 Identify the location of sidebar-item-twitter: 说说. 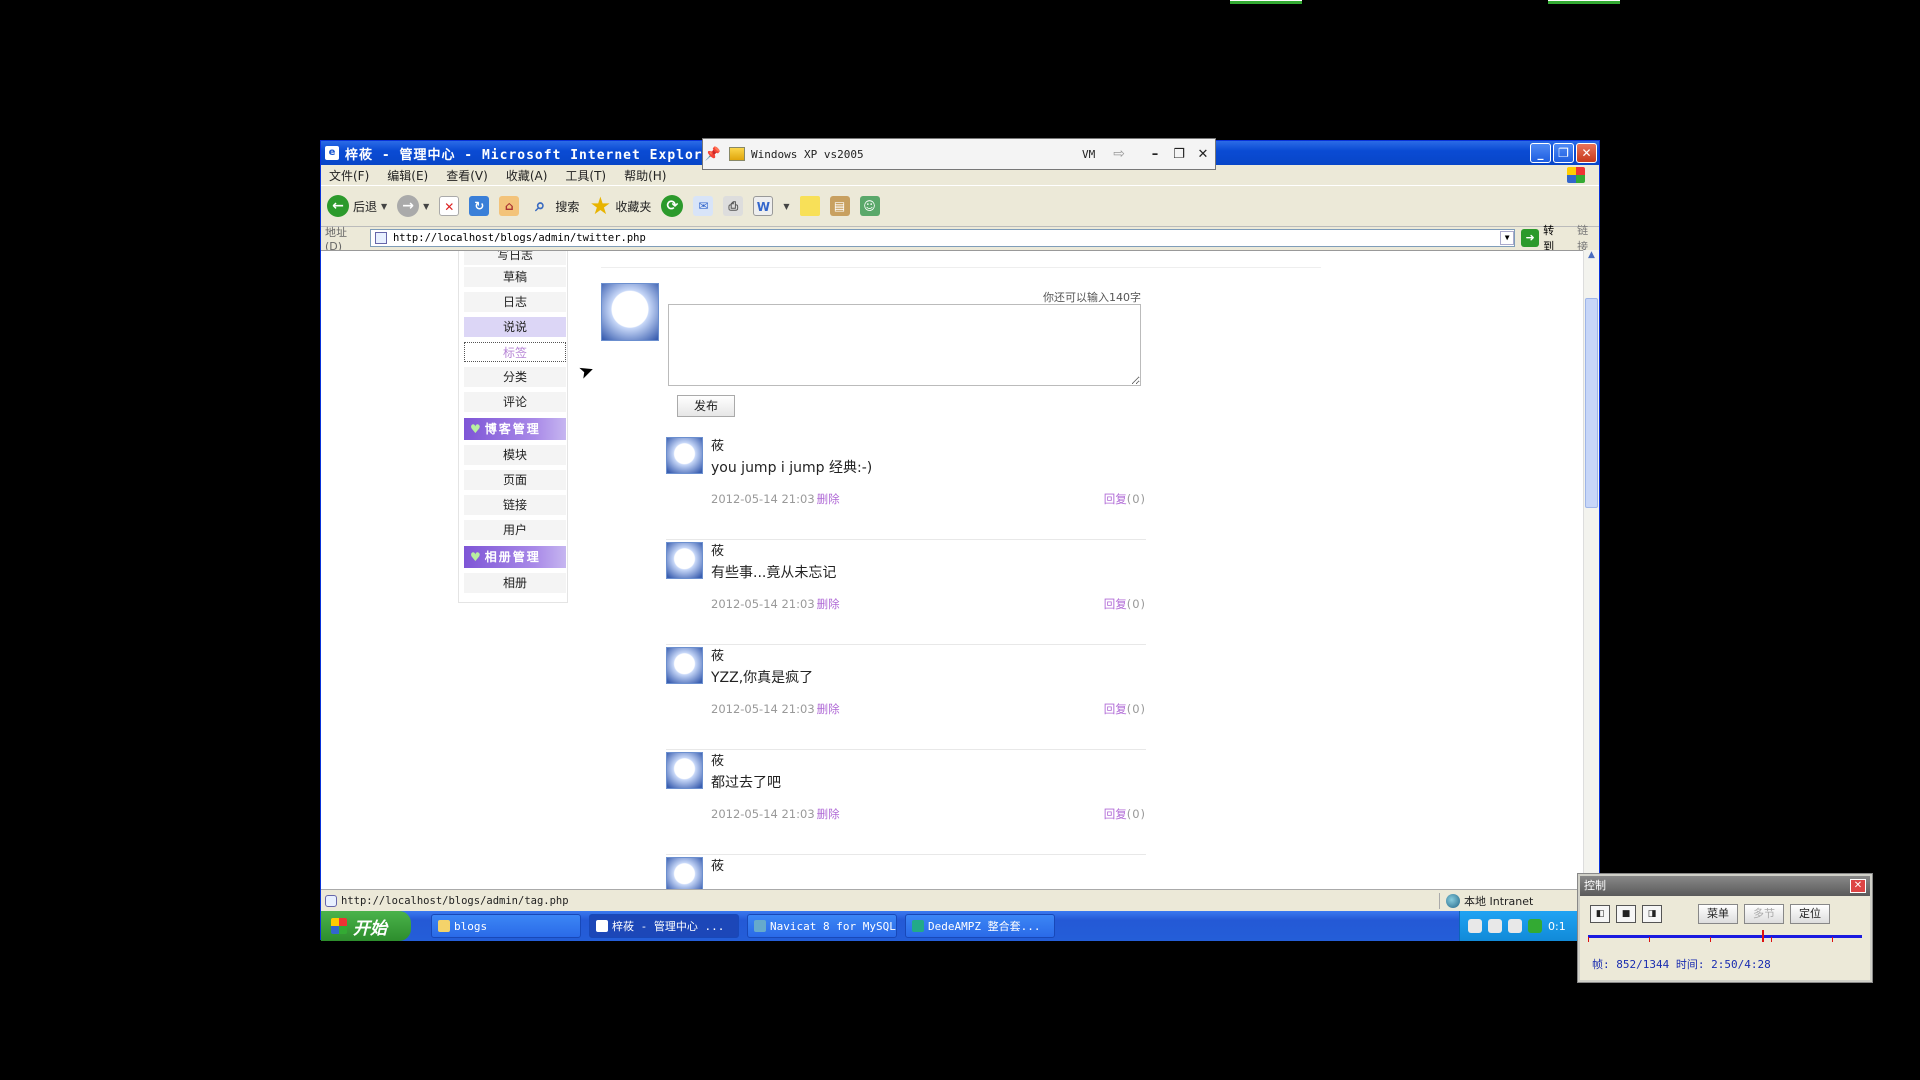
(515, 327).